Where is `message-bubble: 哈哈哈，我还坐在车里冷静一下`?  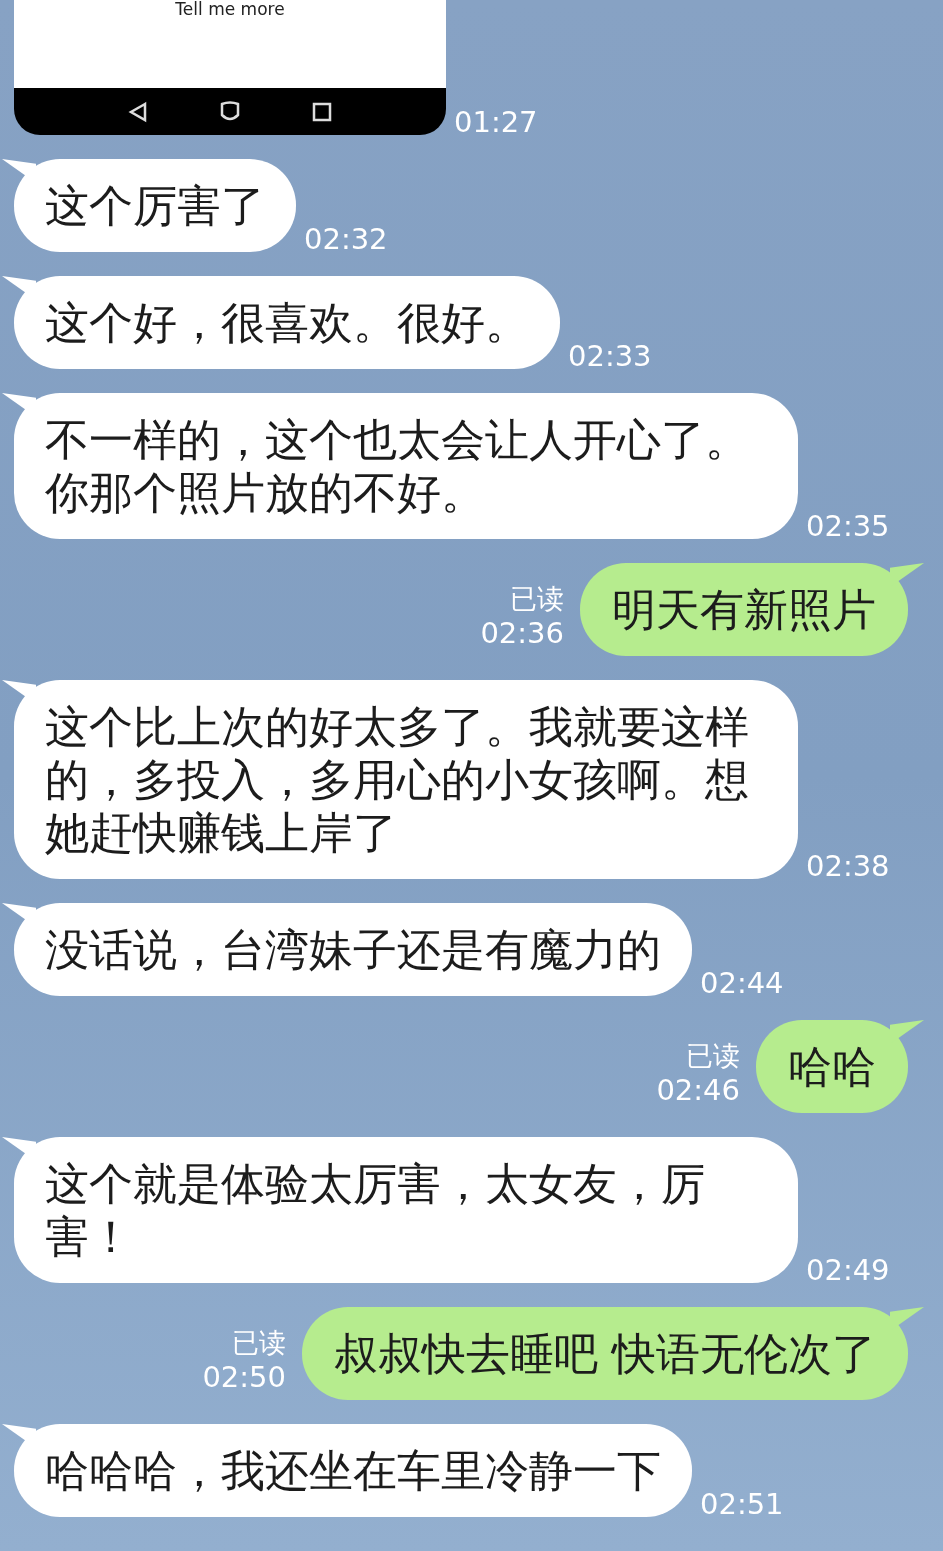
message-bubble: 哈哈哈，我还坐在车里冷静一下 is located at coordinates (353, 1470).